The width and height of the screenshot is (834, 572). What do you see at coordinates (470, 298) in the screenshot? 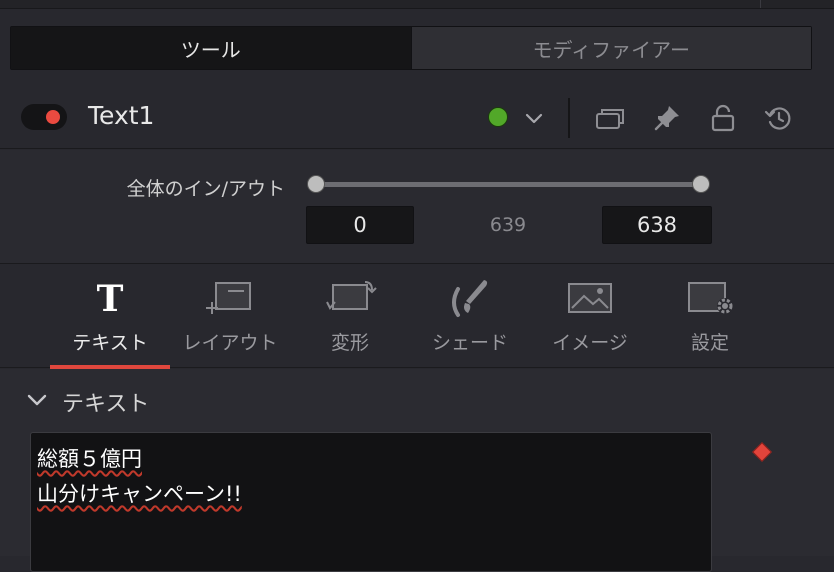
I see `shading-brush-icon` at bounding box center [470, 298].